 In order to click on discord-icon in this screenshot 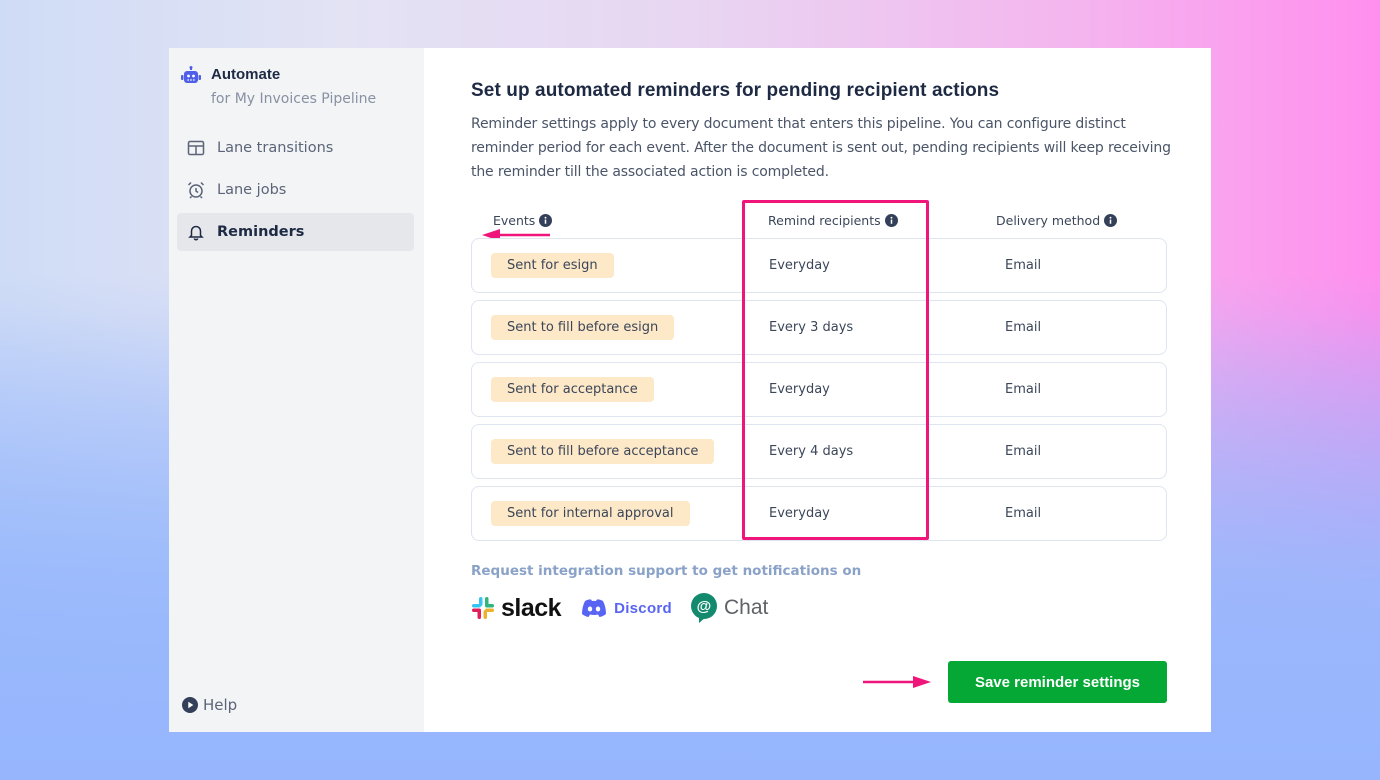, I will do `click(594, 608)`.